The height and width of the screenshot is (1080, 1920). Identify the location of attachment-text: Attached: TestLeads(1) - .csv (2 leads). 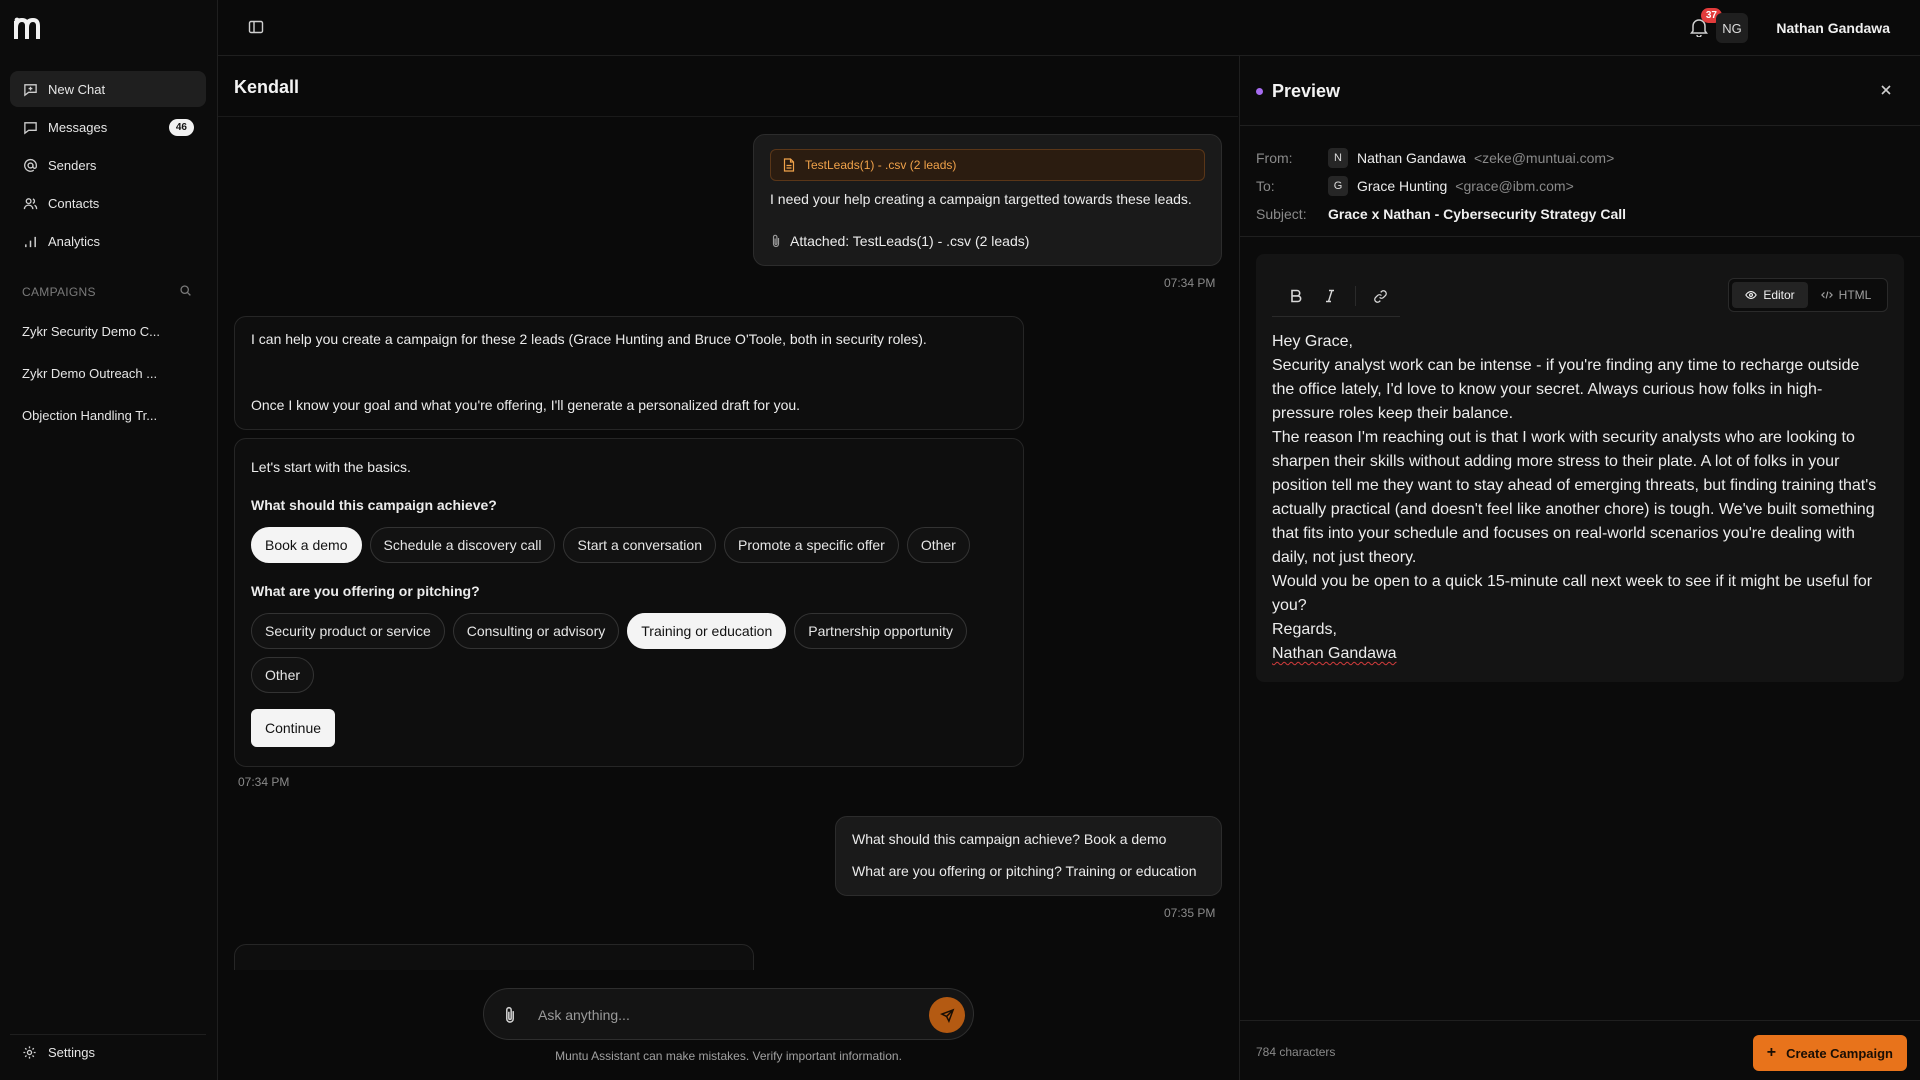
(910, 241).